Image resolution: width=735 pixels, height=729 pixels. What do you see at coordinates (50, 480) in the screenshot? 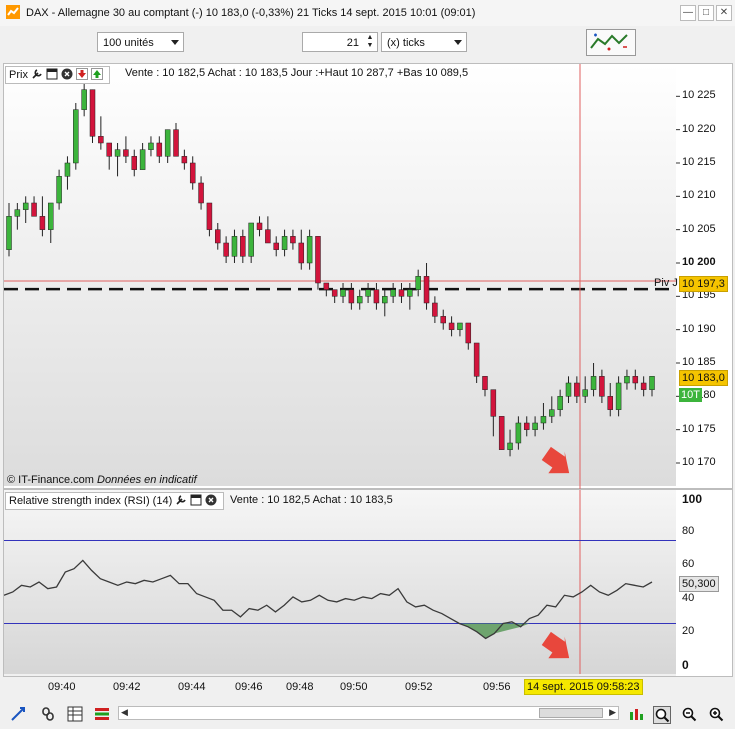
I see `watermark-text: © IT-Finance.com` at bounding box center [50, 480].